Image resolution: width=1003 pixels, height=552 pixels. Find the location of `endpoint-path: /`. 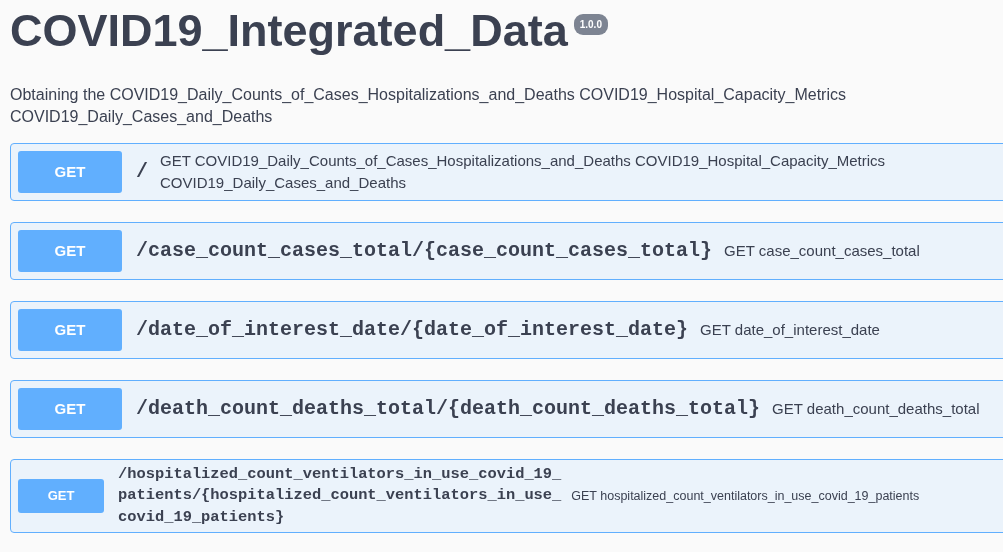

endpoint-path: / is located at coordinates (142, 171).